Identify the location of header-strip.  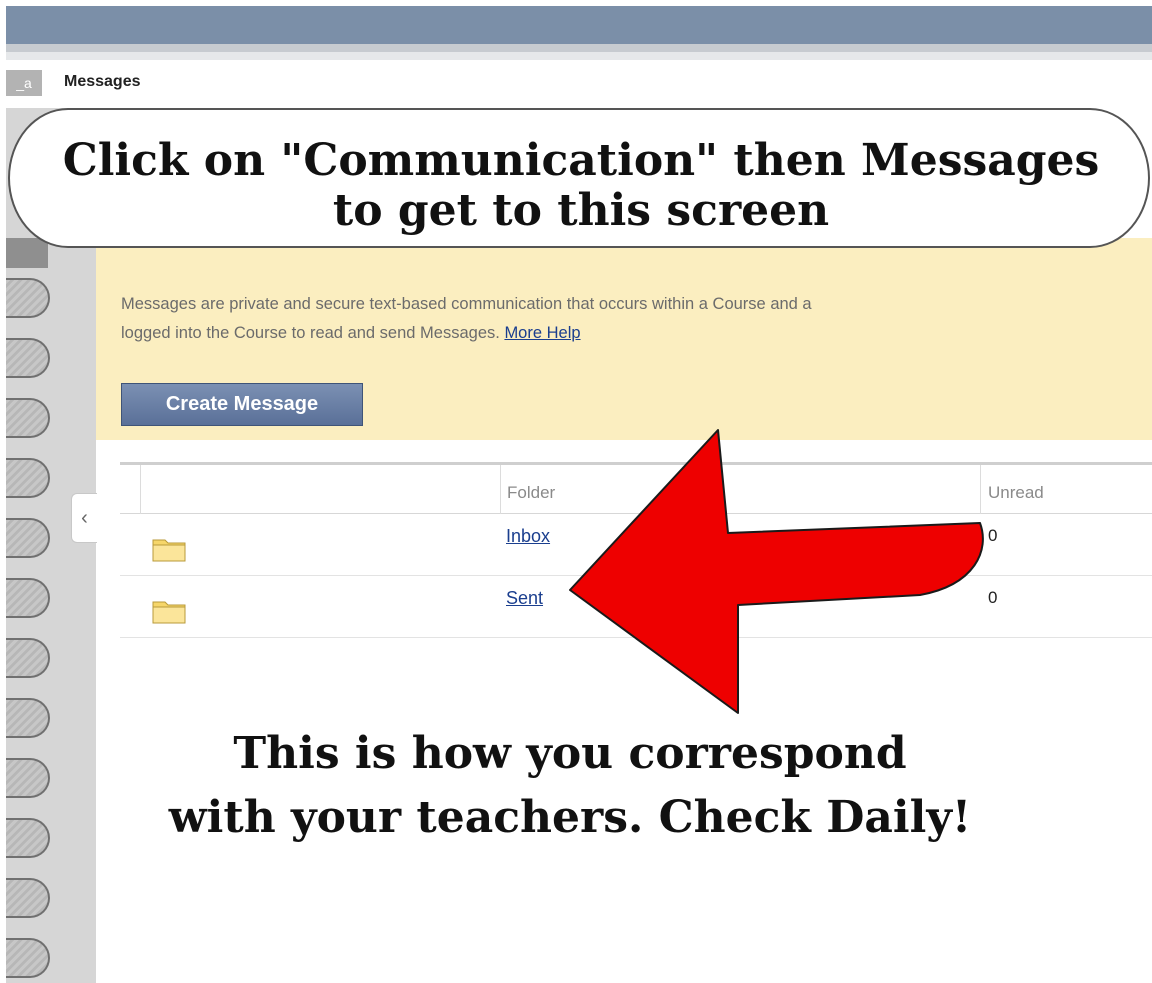
(579, 48).